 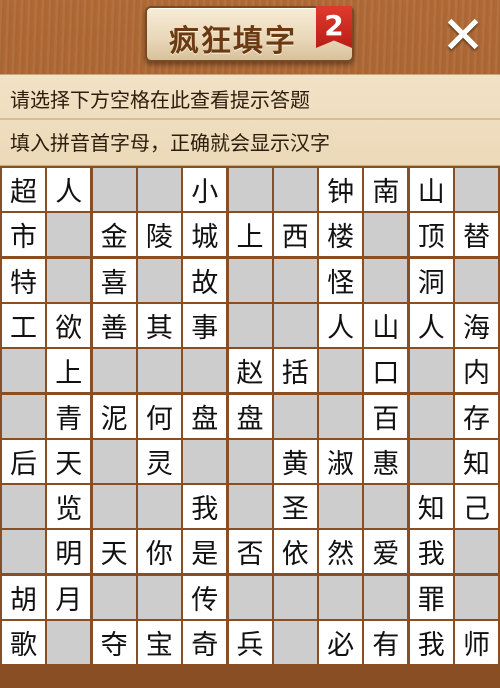 What do you see at coordinates (476, 642) in the screenshot?
I see `grid-cell: 师` at bounding box center [476, 642].